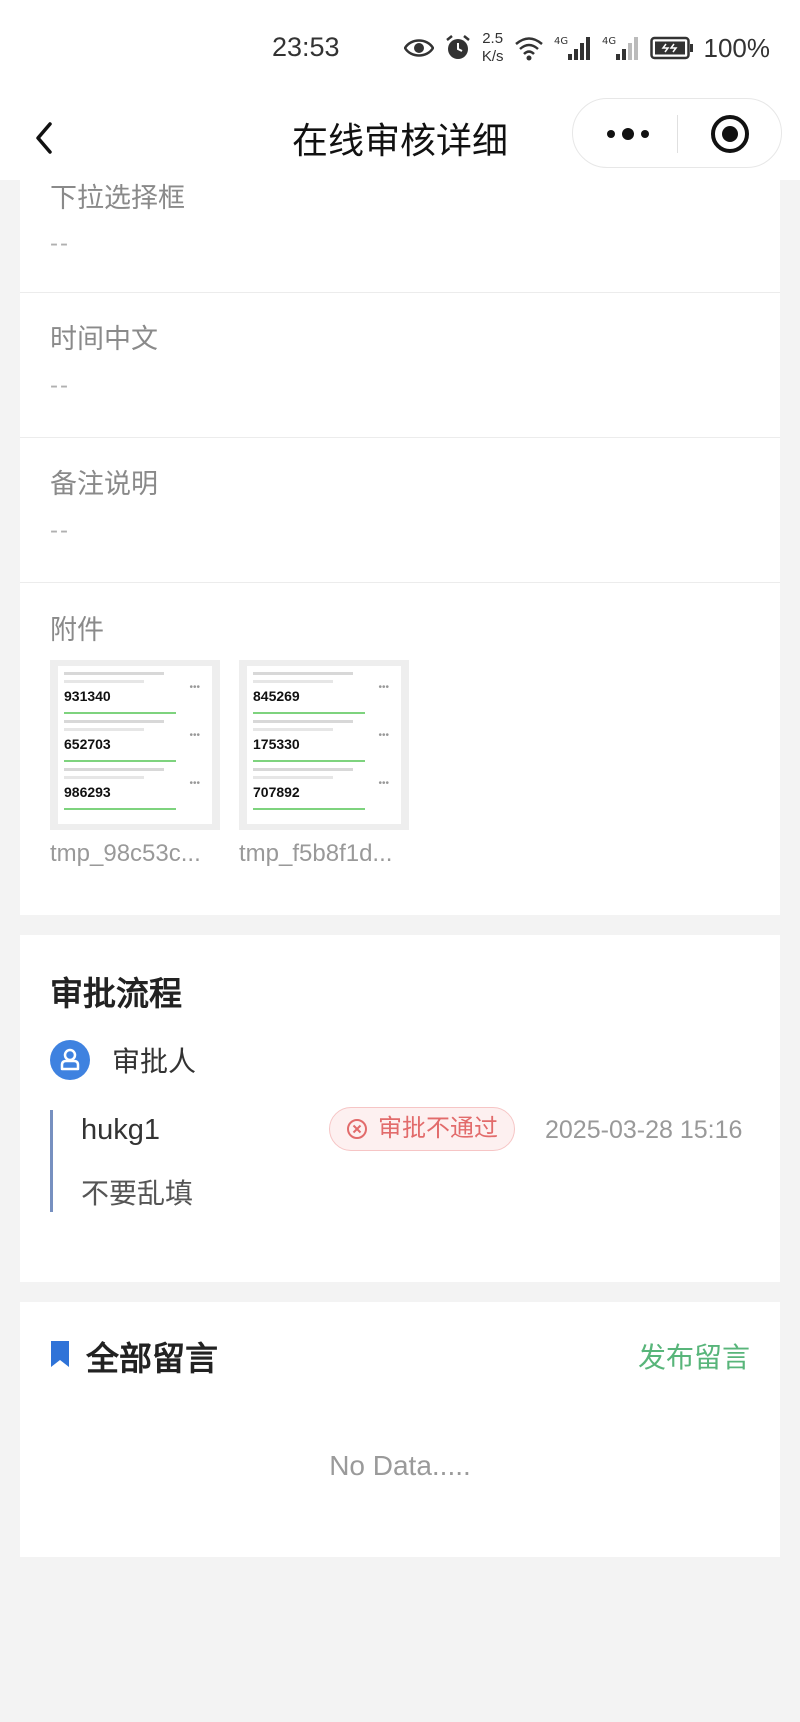 This screenshot has height=1722, width=800. I want to click on thumb-code-row: 931340 •••, so click(135, 696).